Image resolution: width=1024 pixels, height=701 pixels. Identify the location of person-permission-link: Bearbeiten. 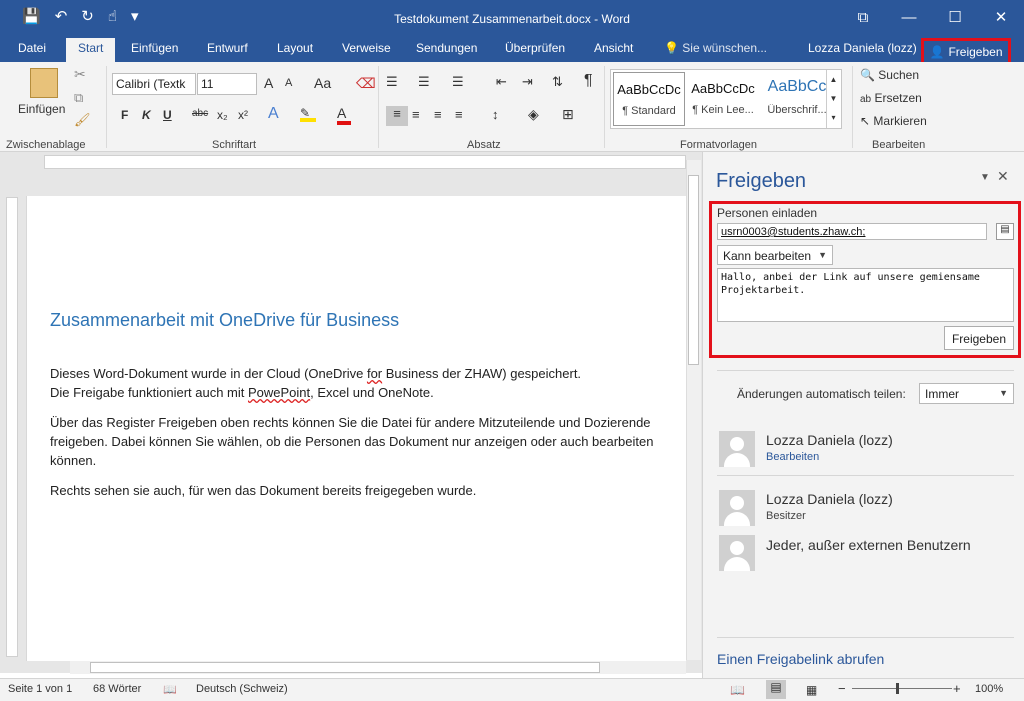
(792, 457).